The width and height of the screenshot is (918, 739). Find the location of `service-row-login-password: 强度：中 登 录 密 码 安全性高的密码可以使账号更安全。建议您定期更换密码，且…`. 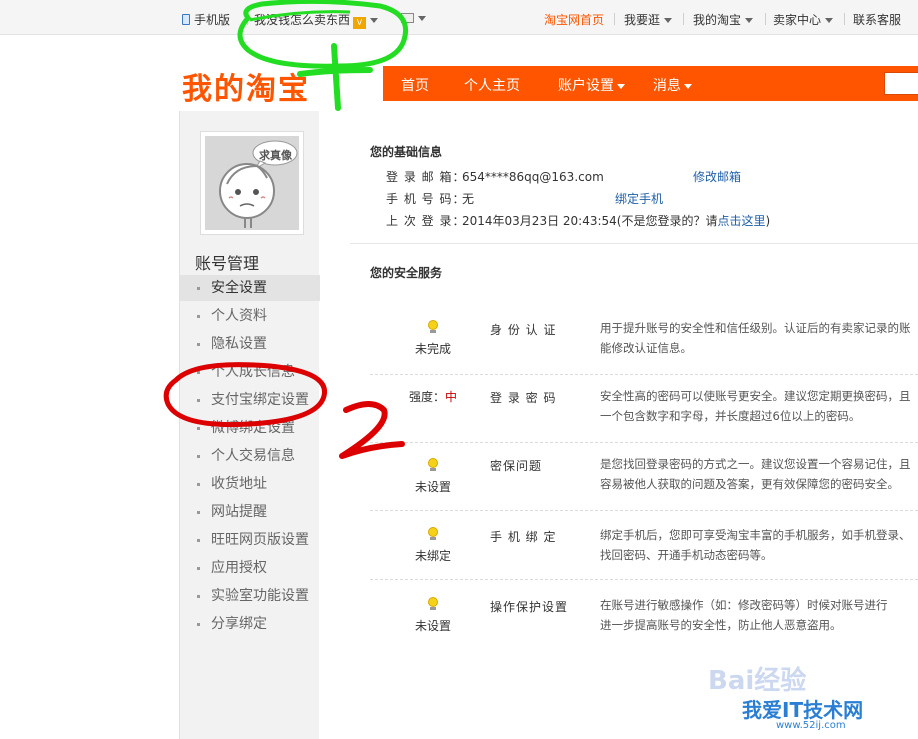

service-row-login-password: 强度：中 登 录 密 码 安全性高的密码可以使账号更安全。建议您定期更换密码，且… is located at coordinates (644, 409).